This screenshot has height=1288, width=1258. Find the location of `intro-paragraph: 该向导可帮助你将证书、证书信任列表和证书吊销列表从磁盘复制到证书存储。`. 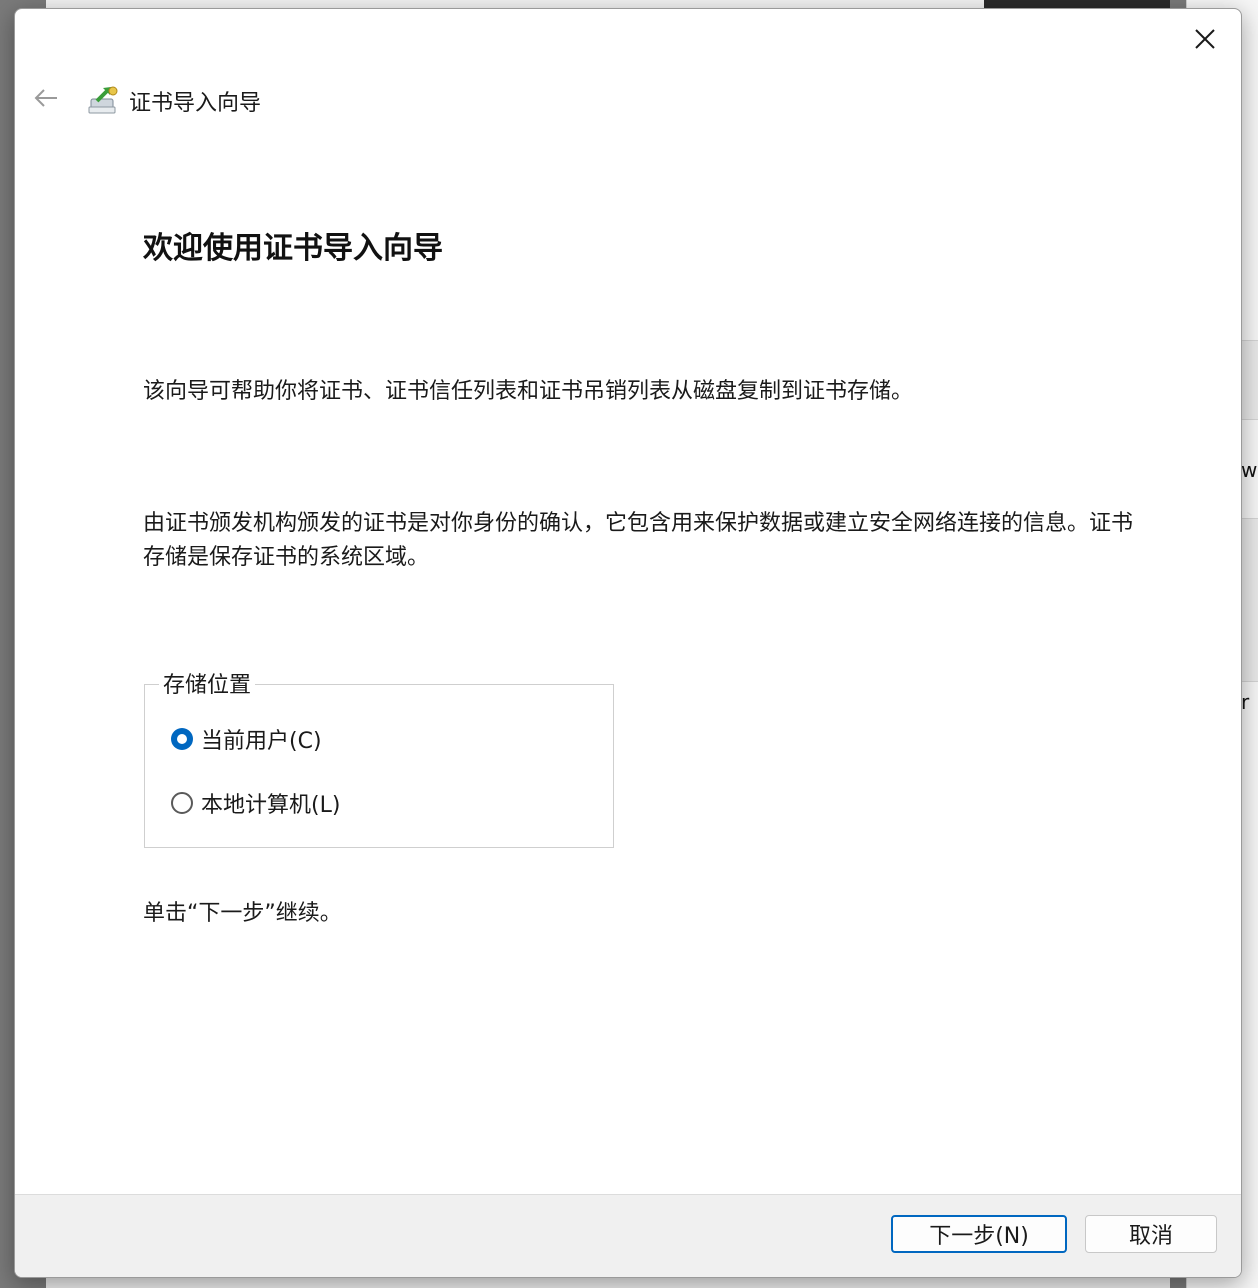

intro-paragraph: 该向导可帮助你将证书、证书信任列表和证书吊销列表从磁盘复制到证书存储。 is located at coordinates (528, 391).